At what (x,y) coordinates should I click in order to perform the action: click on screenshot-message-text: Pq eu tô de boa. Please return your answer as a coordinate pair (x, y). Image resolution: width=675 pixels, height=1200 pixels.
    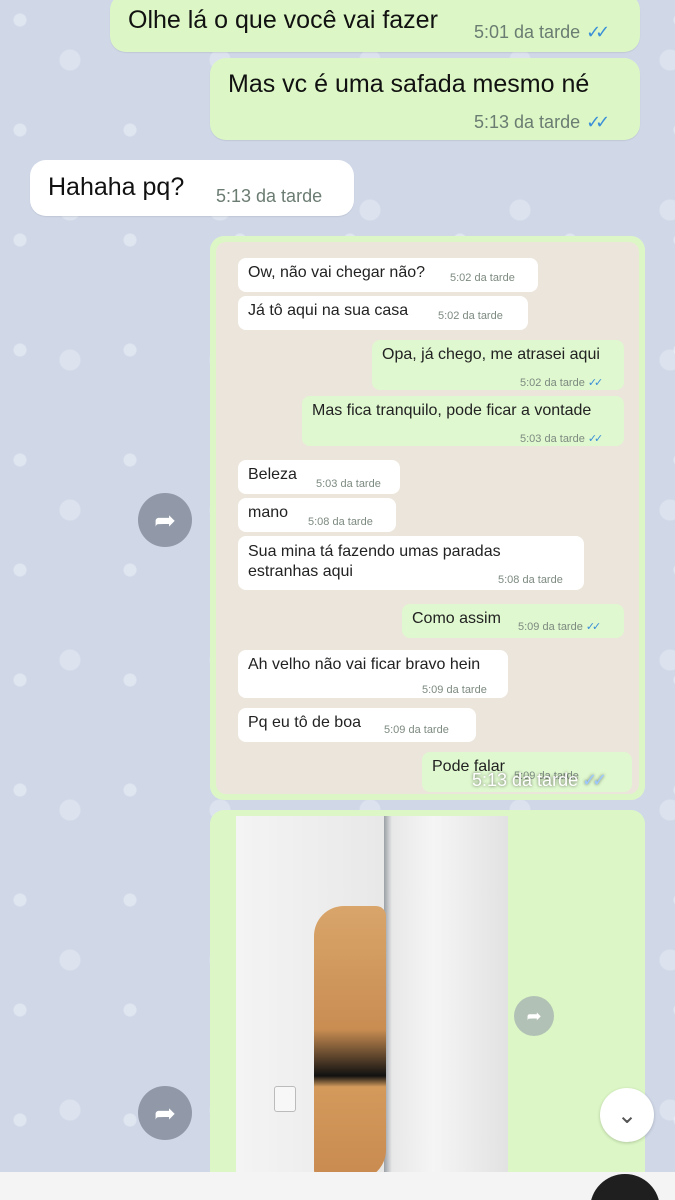
    Looking at the image, I should click on (304, 722).